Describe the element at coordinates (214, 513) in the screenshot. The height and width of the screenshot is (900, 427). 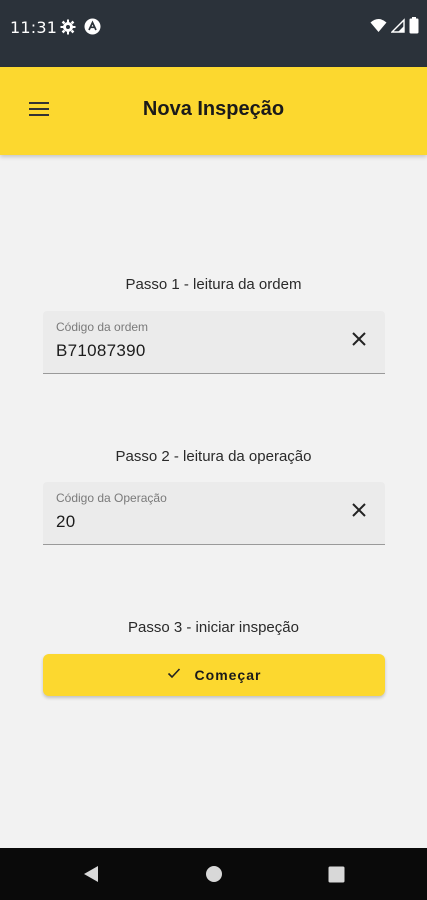
I see `operation-code-field: Código da Operação 20` at that location.